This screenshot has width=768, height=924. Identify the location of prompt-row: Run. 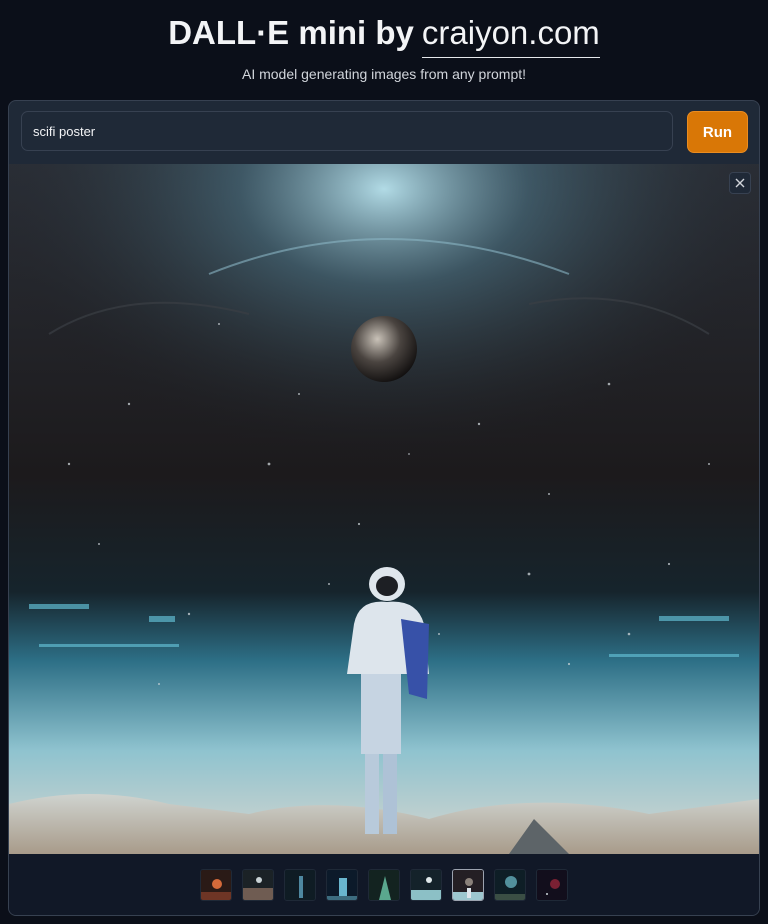
(384, 133).